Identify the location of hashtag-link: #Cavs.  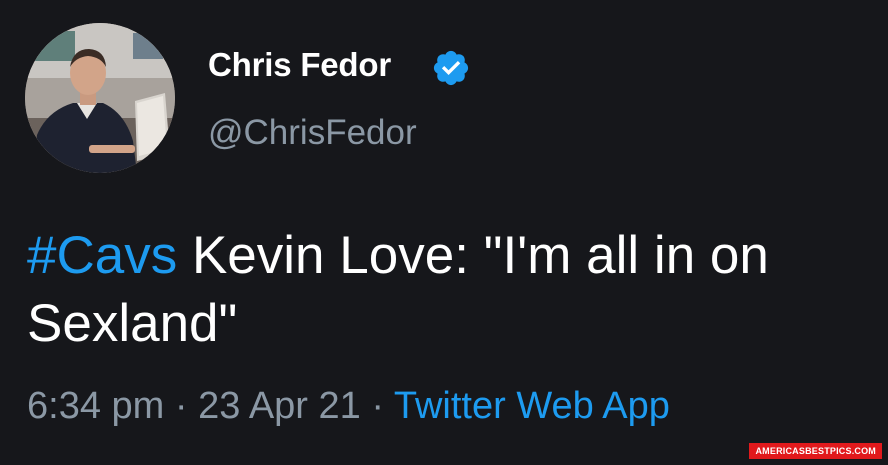
(102, 255).